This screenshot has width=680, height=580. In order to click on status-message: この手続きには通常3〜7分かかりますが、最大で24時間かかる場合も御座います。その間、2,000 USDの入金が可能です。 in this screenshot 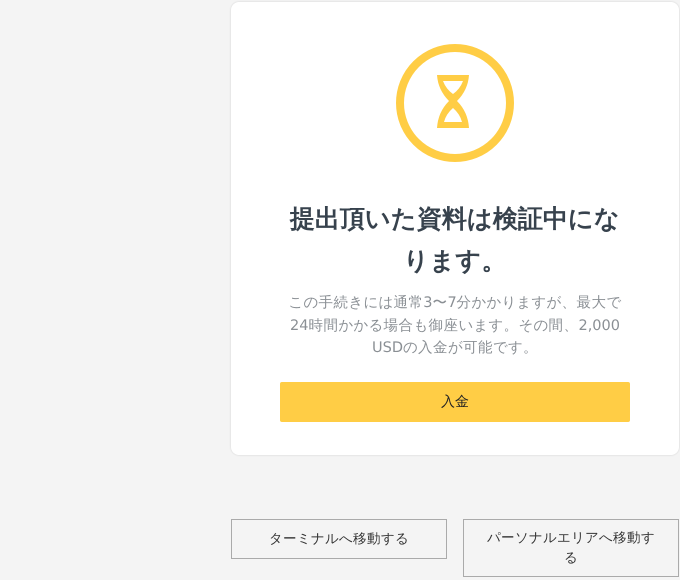, I will do `click(455, 326)`.